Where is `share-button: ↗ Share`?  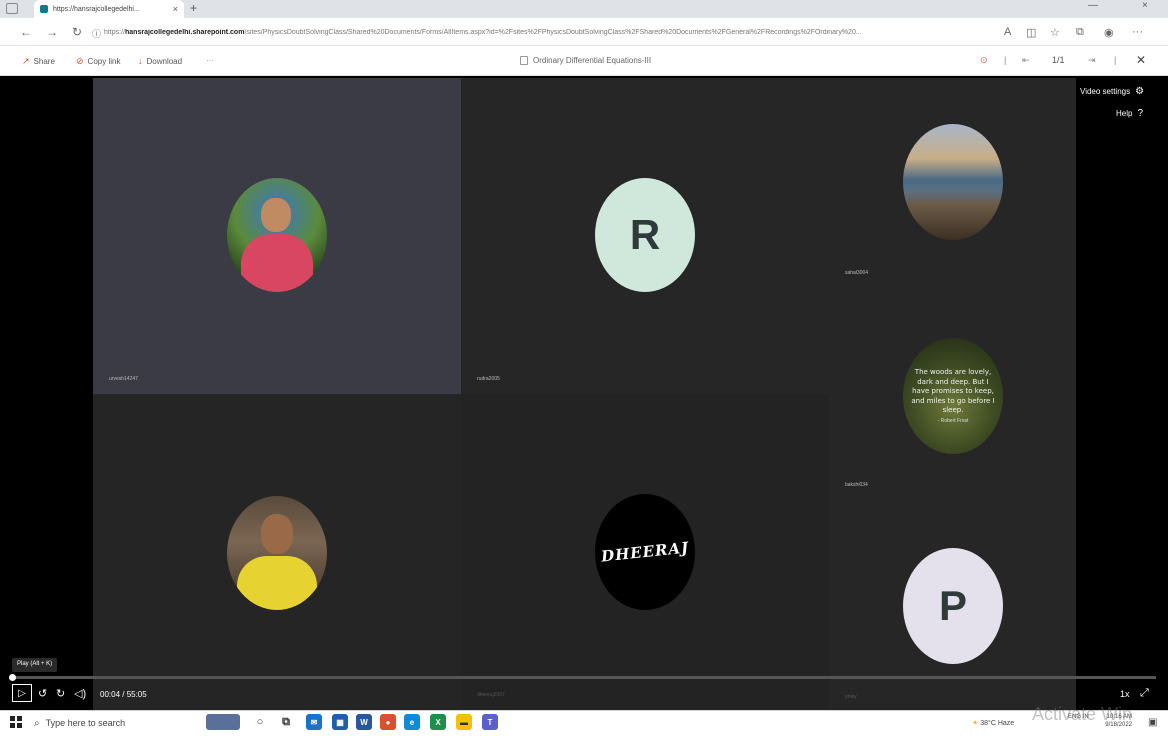
share-button: ↗ Share is located at coordinates (38, 61).